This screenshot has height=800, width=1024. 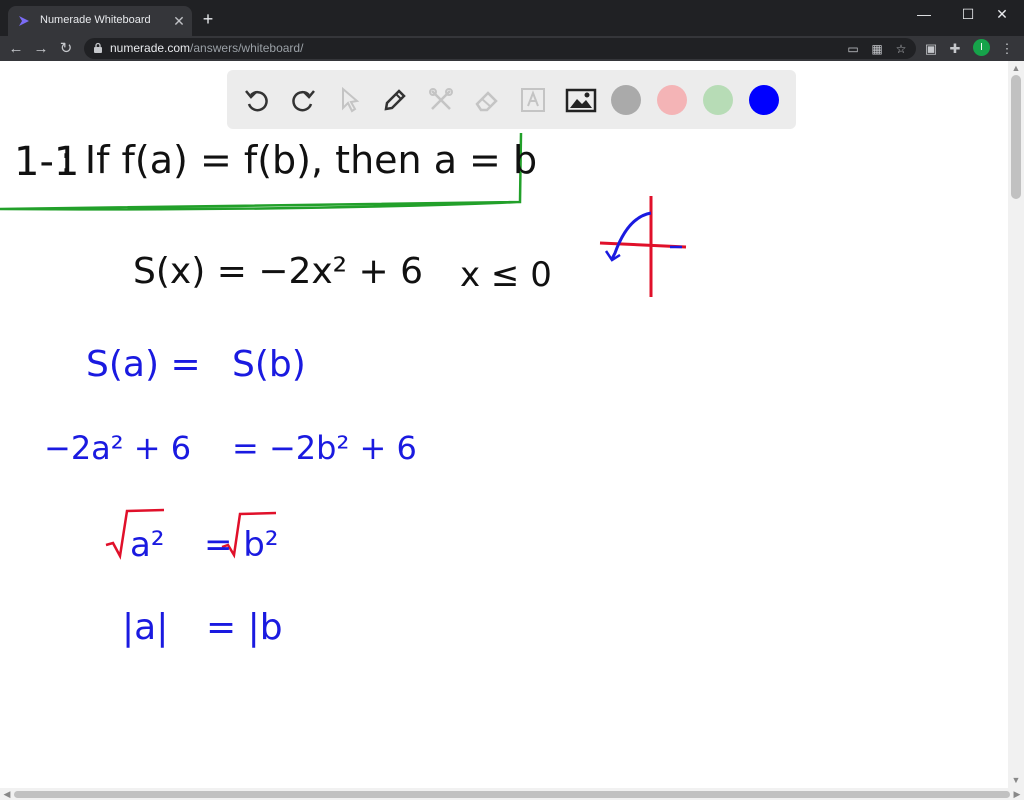 I want to click on tab-close-icon: ✕, so click(x=179, y=21).